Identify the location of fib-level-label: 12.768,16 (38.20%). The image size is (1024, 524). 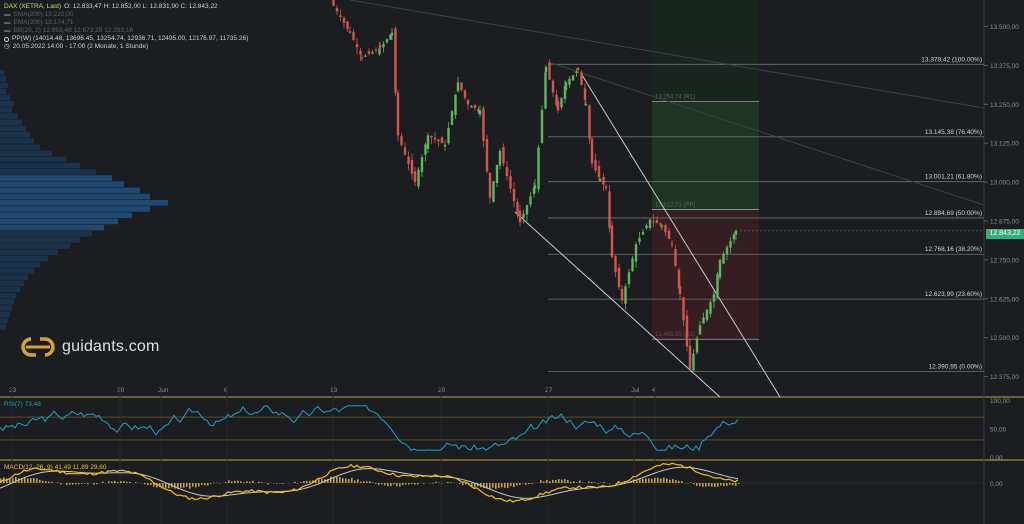
(953, 249).